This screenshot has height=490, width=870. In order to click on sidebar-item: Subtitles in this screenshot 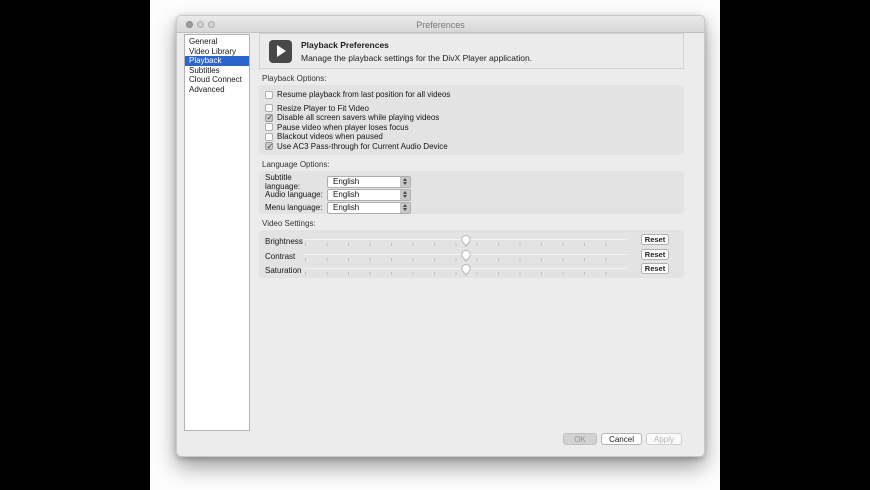, I will do `click(217, 71)`.